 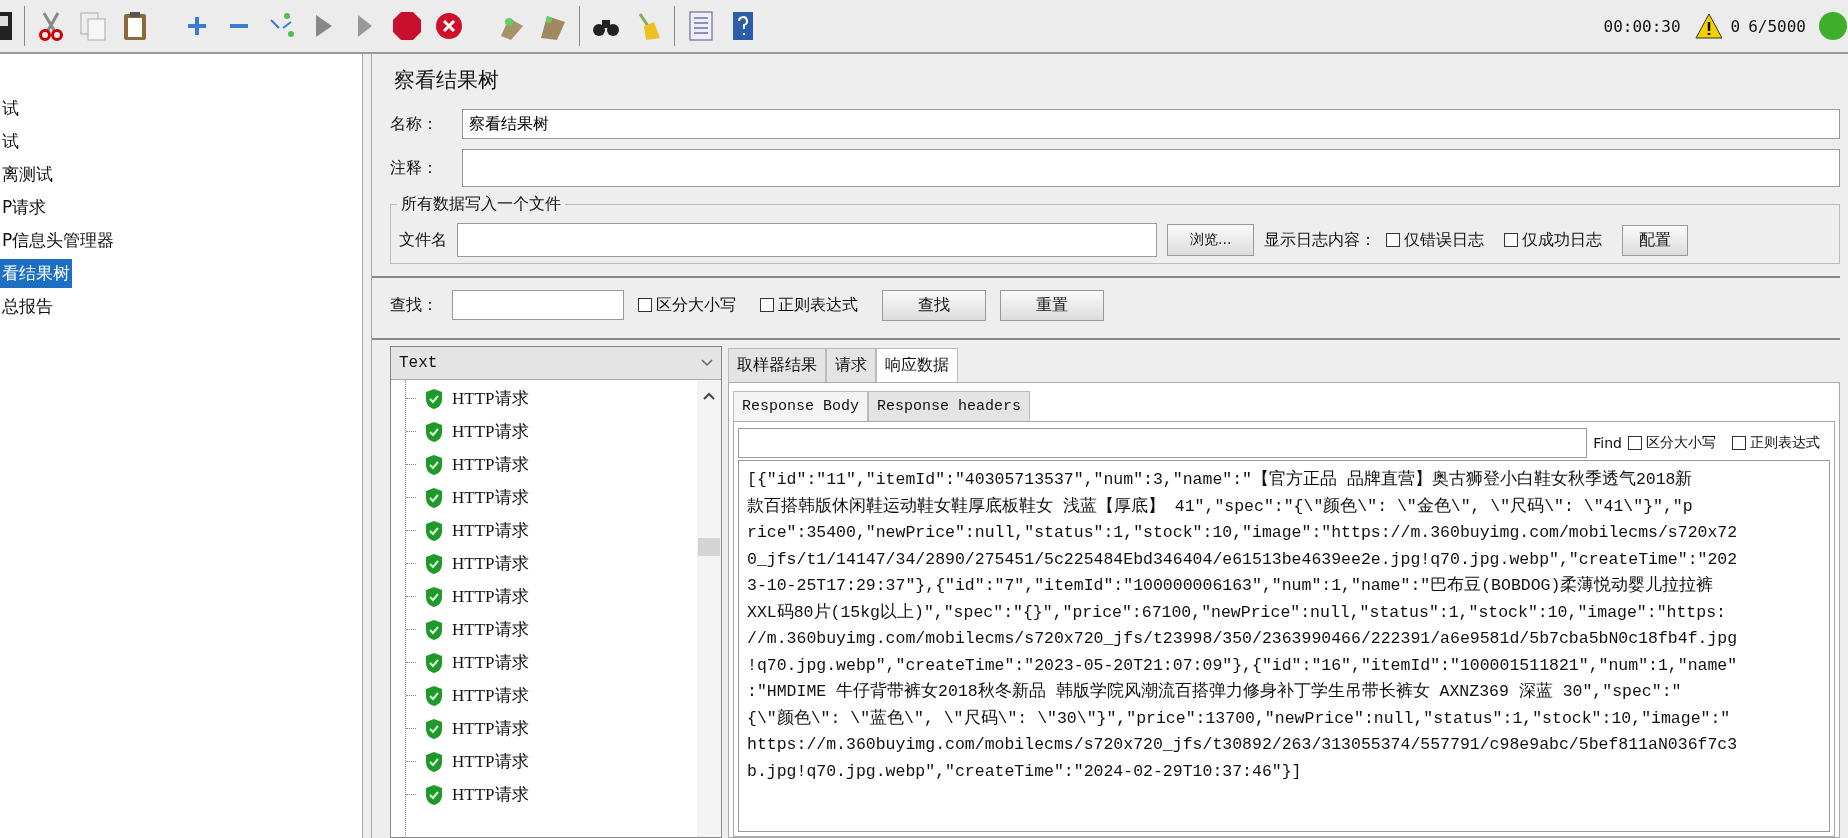 What do you see at coordinates (423, 240) in the screenshot?
I see `file-label: 文件名` at bounding box center [423, 240].